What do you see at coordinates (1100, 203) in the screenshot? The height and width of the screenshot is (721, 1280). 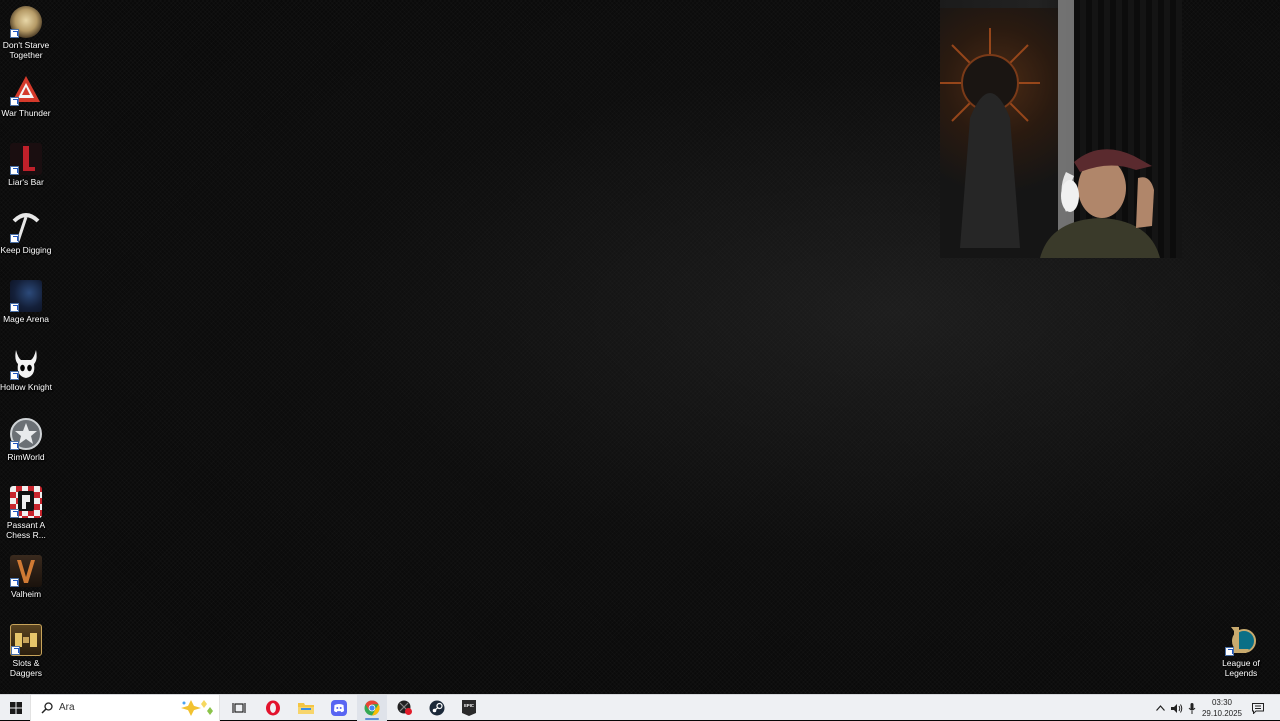 I see `webcam-person` at bounding box center [1100, 203].